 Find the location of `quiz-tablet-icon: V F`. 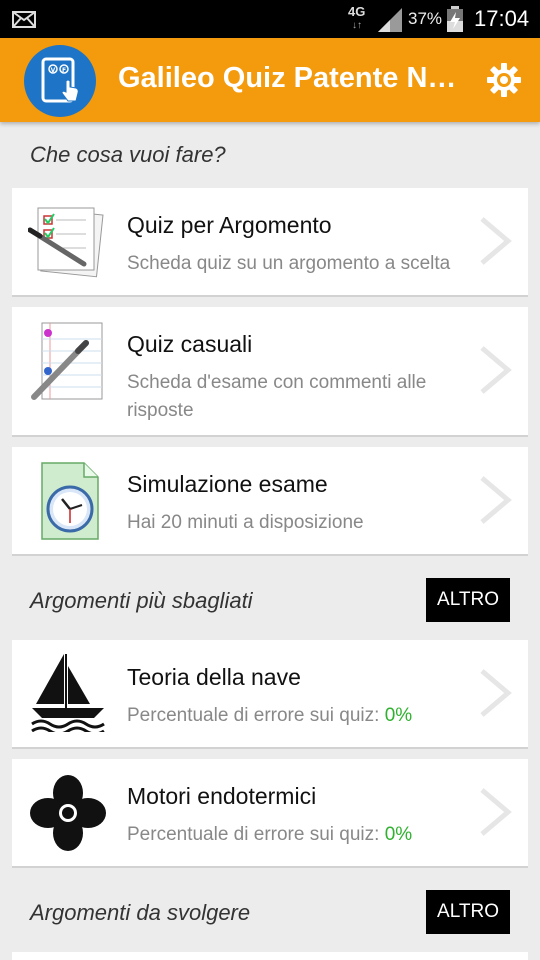

quiz-tablet-icon: V F is located at coordinates (60, 80).